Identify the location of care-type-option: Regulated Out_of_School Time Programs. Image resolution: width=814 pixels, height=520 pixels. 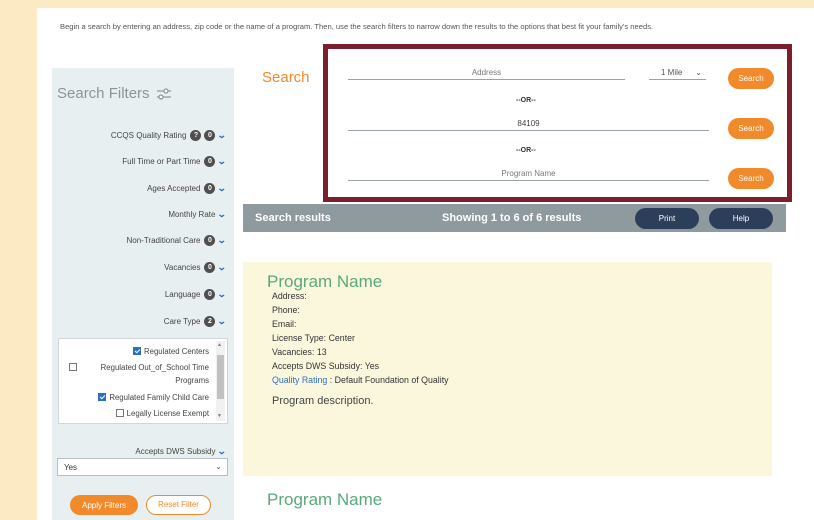
(139, 374).